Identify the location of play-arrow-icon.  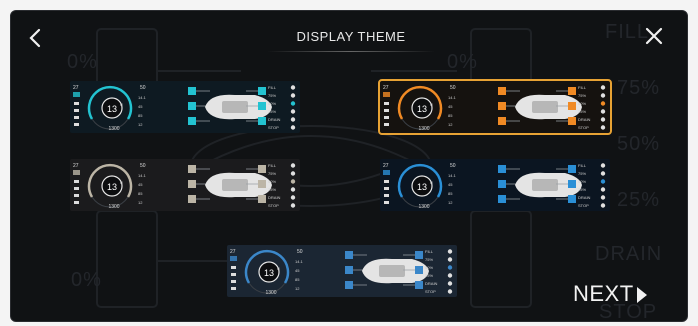
(641, 294).